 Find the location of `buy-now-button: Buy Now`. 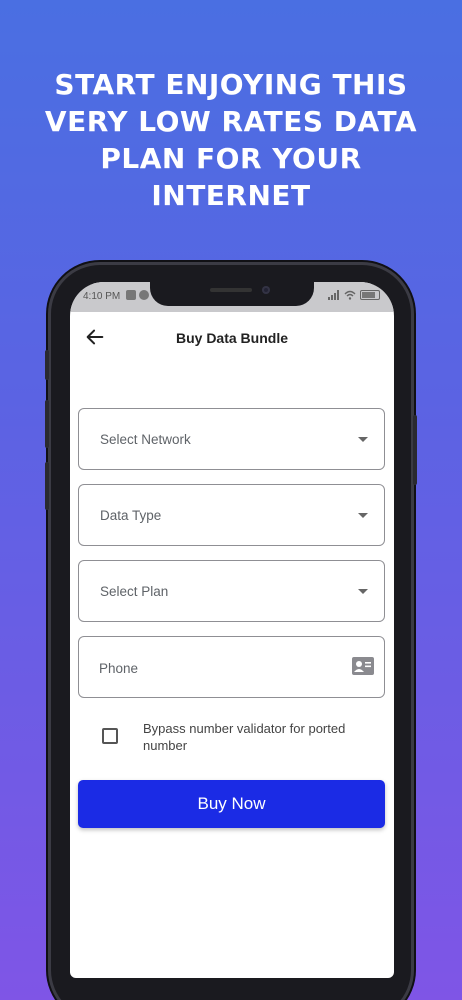

buy-now-button: Buy Now is located at coordinates (231, 804).